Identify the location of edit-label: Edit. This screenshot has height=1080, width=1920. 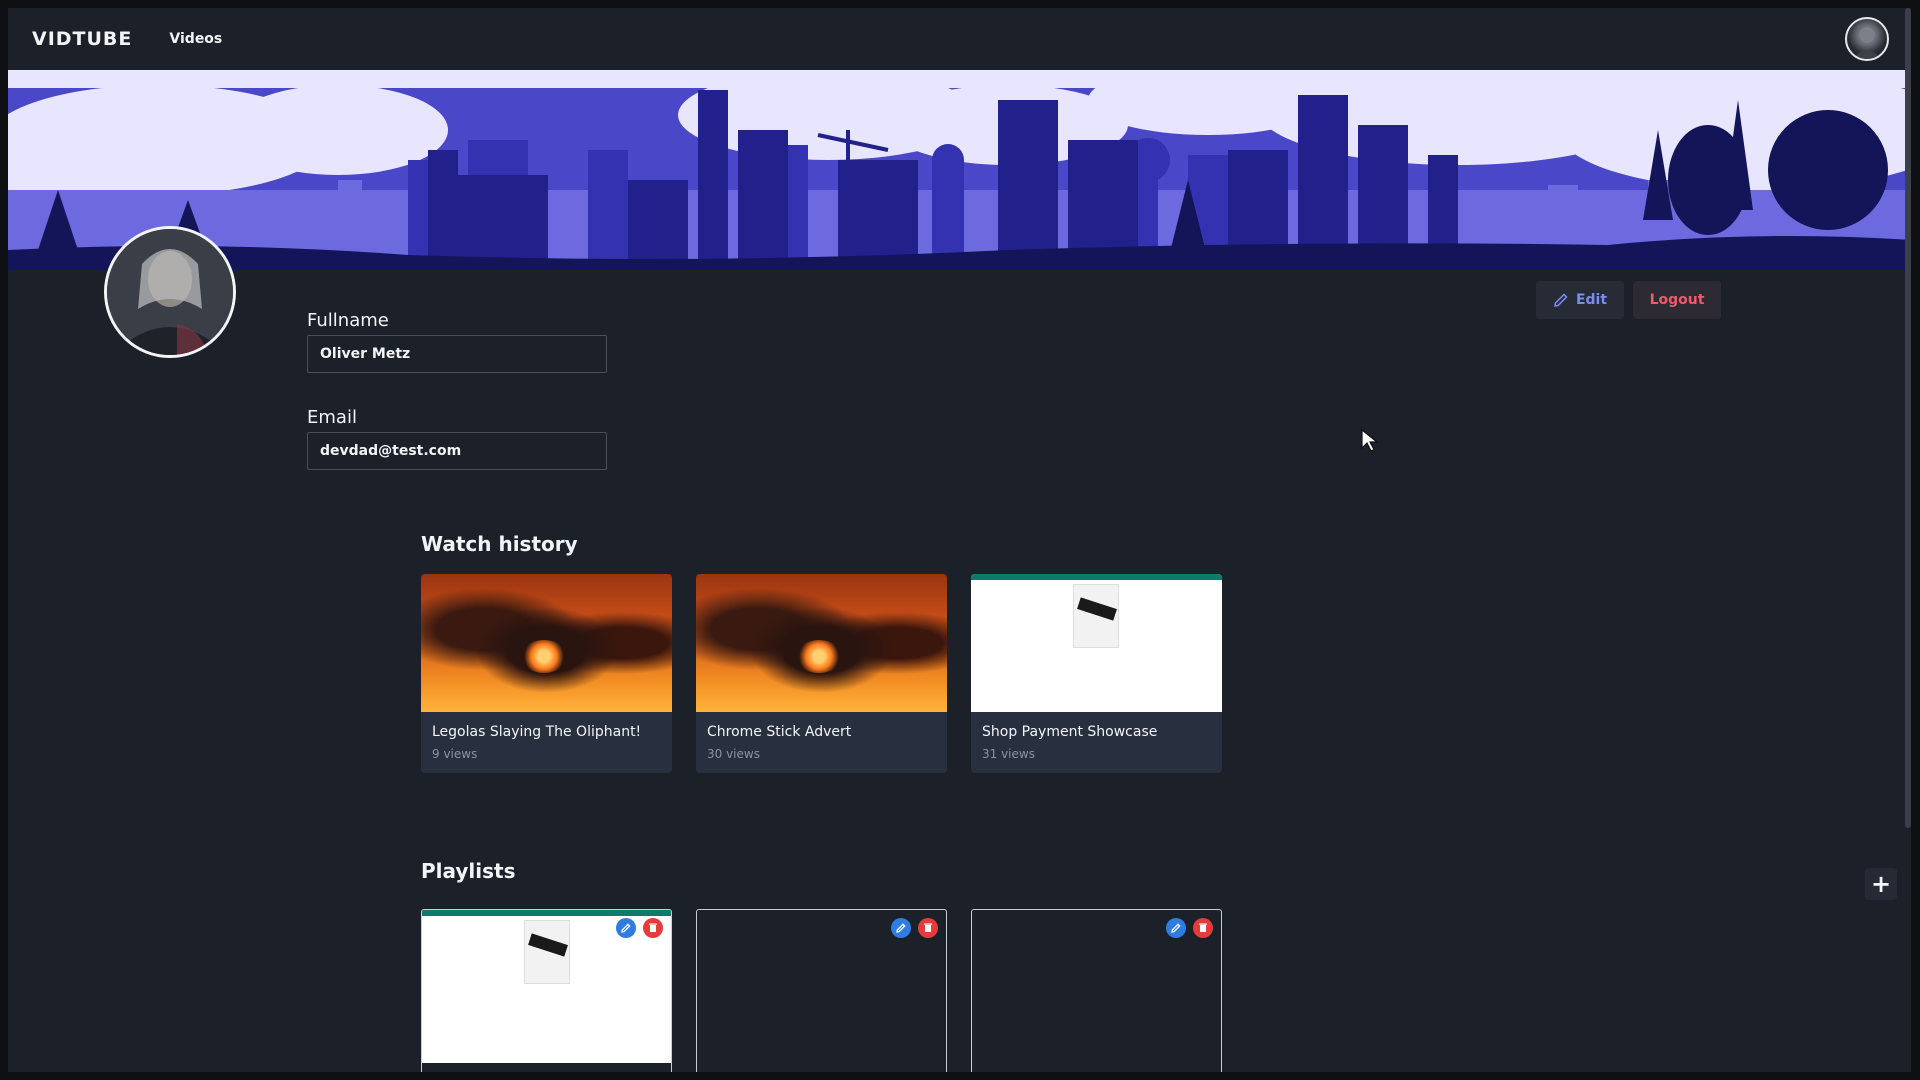
(1591, 300).